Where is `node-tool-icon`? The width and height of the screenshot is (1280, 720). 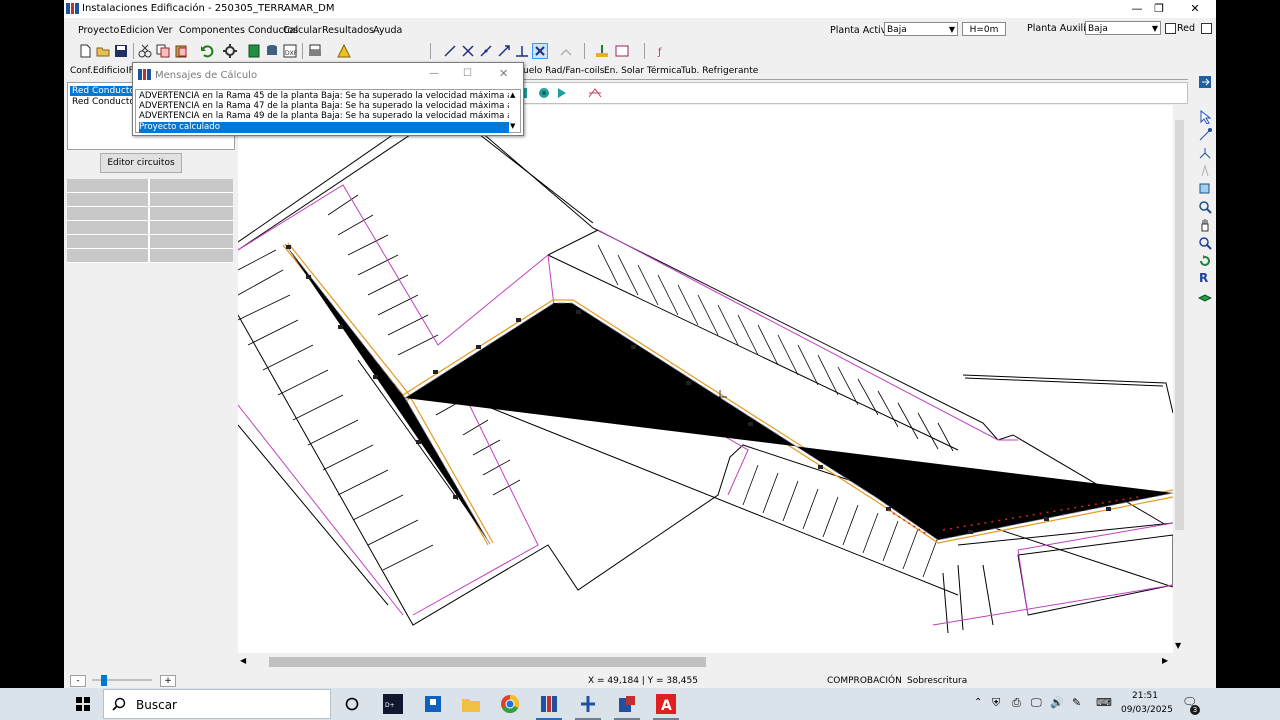
node-tool-icon is located at coordinates (1205, 136).